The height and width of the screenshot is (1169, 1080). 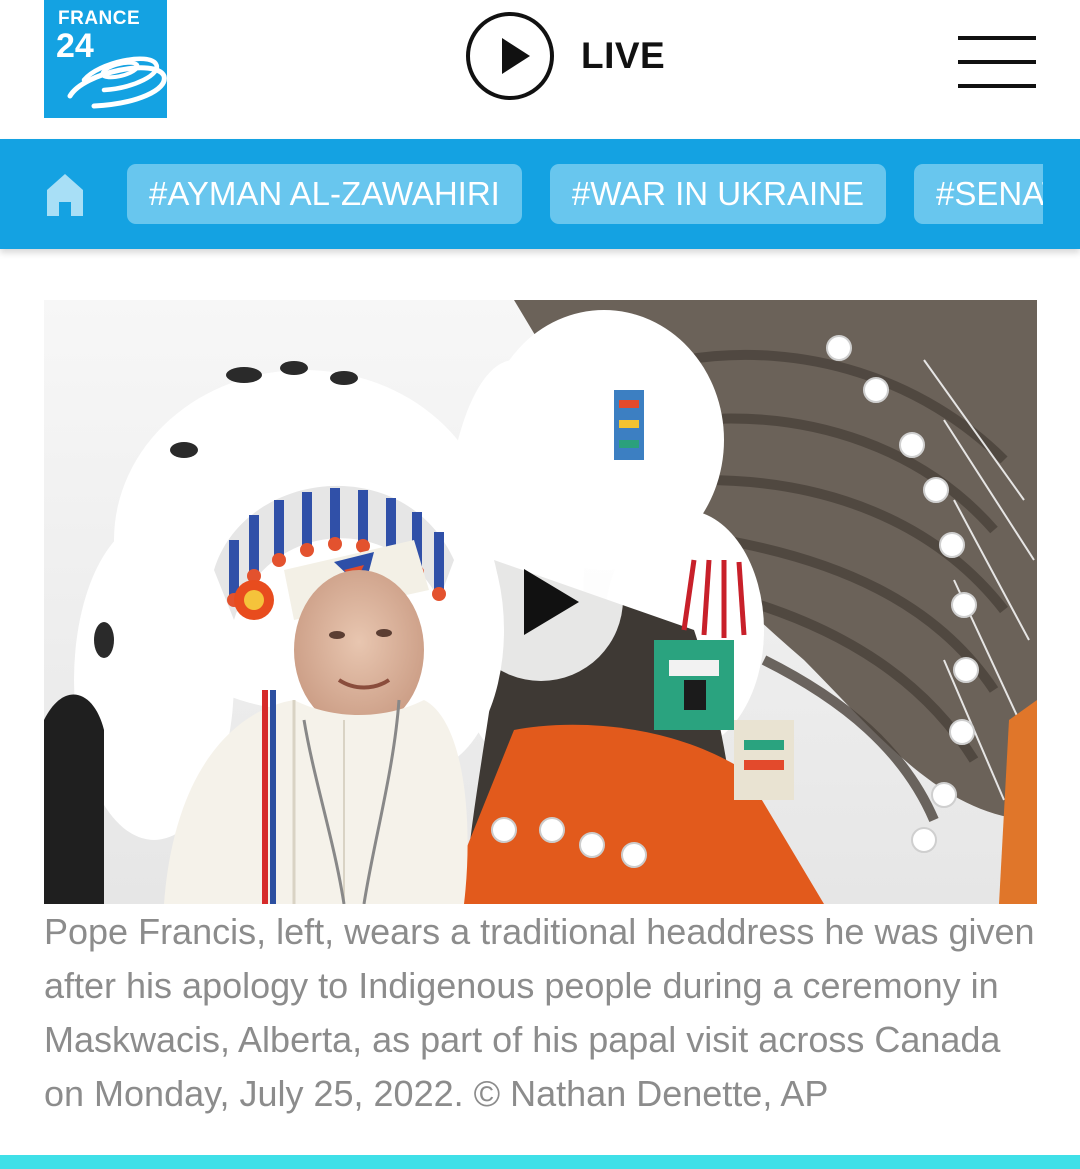 What do you see at coordinates (998, 63) in the screenshot?
I see `hamburger-menu-icon` at bounding box center [998, 63].